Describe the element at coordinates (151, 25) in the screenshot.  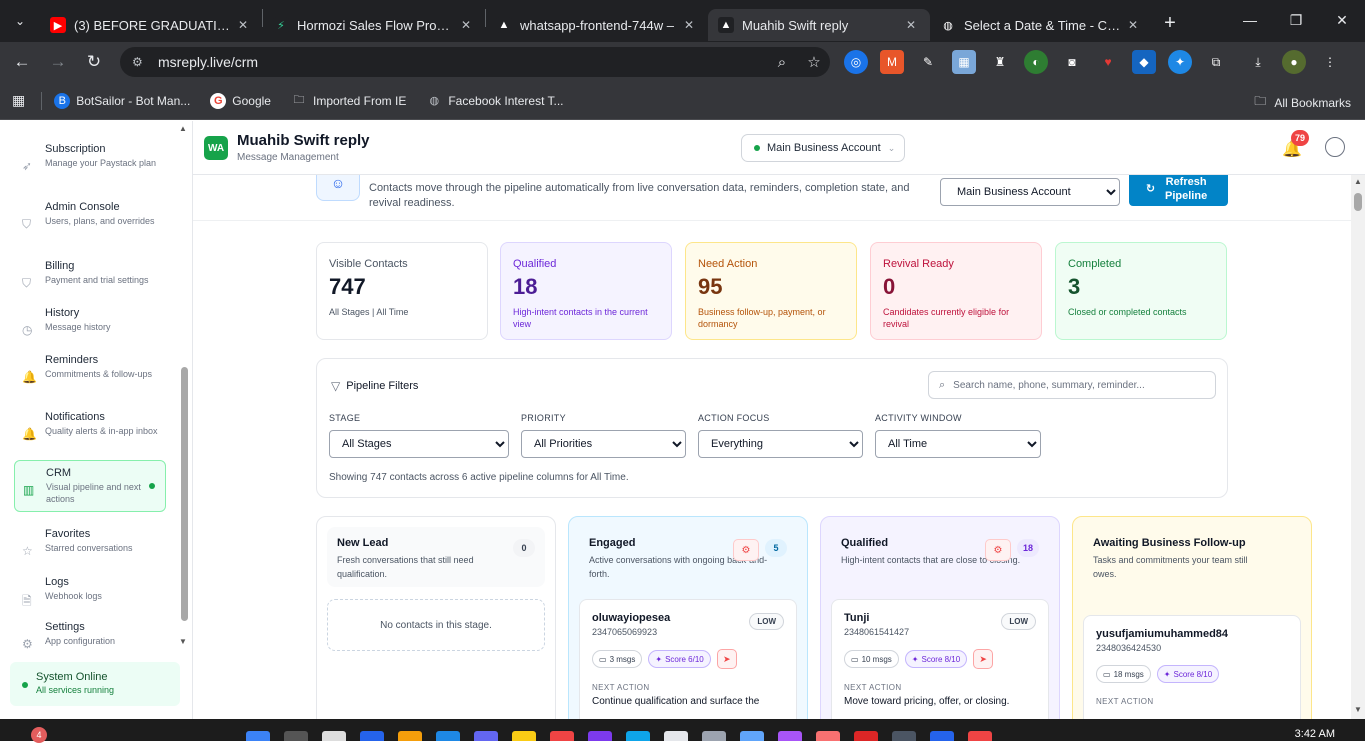
I see `browser-tab: ▶ (3) BEFORE GRADUATION - C✕` at that location.